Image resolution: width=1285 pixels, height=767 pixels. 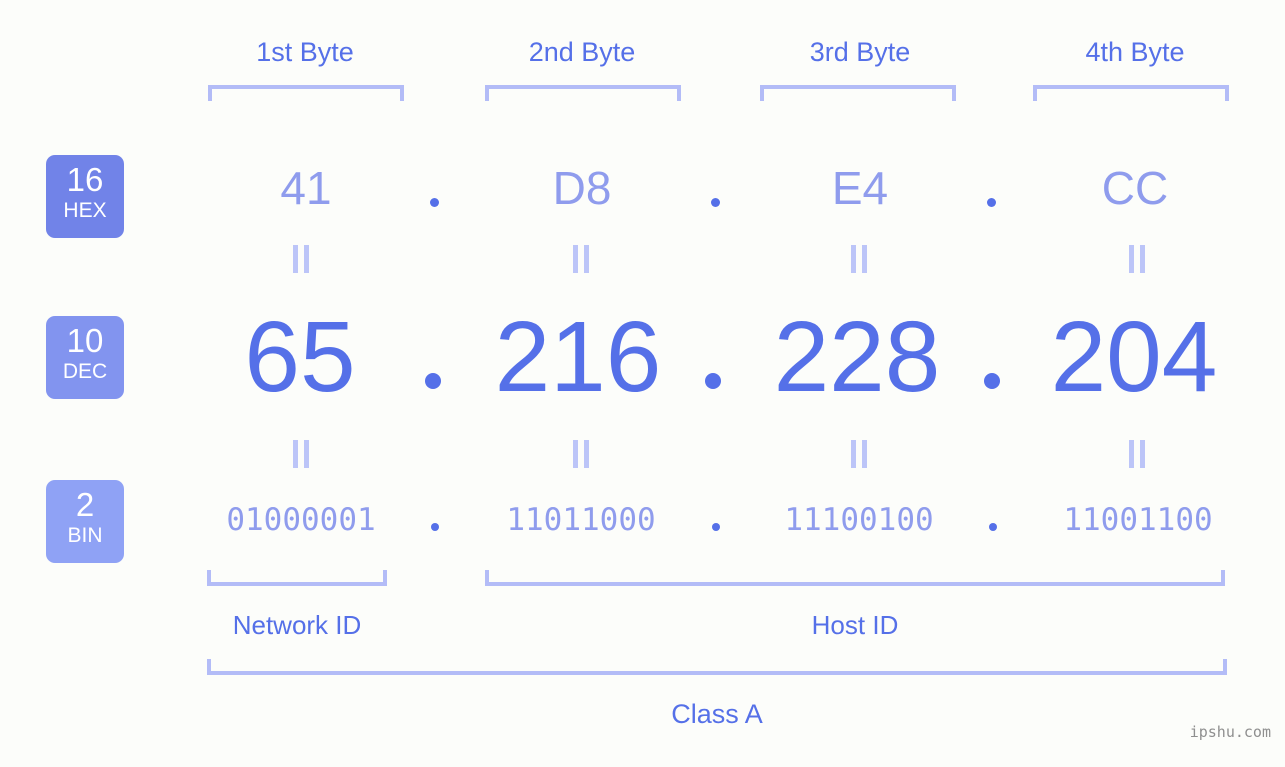 What do you see at coordinates (85, 179) in the screenshot?
I see `base-badge-hex-number: 16` at bounding box center [85, 179].